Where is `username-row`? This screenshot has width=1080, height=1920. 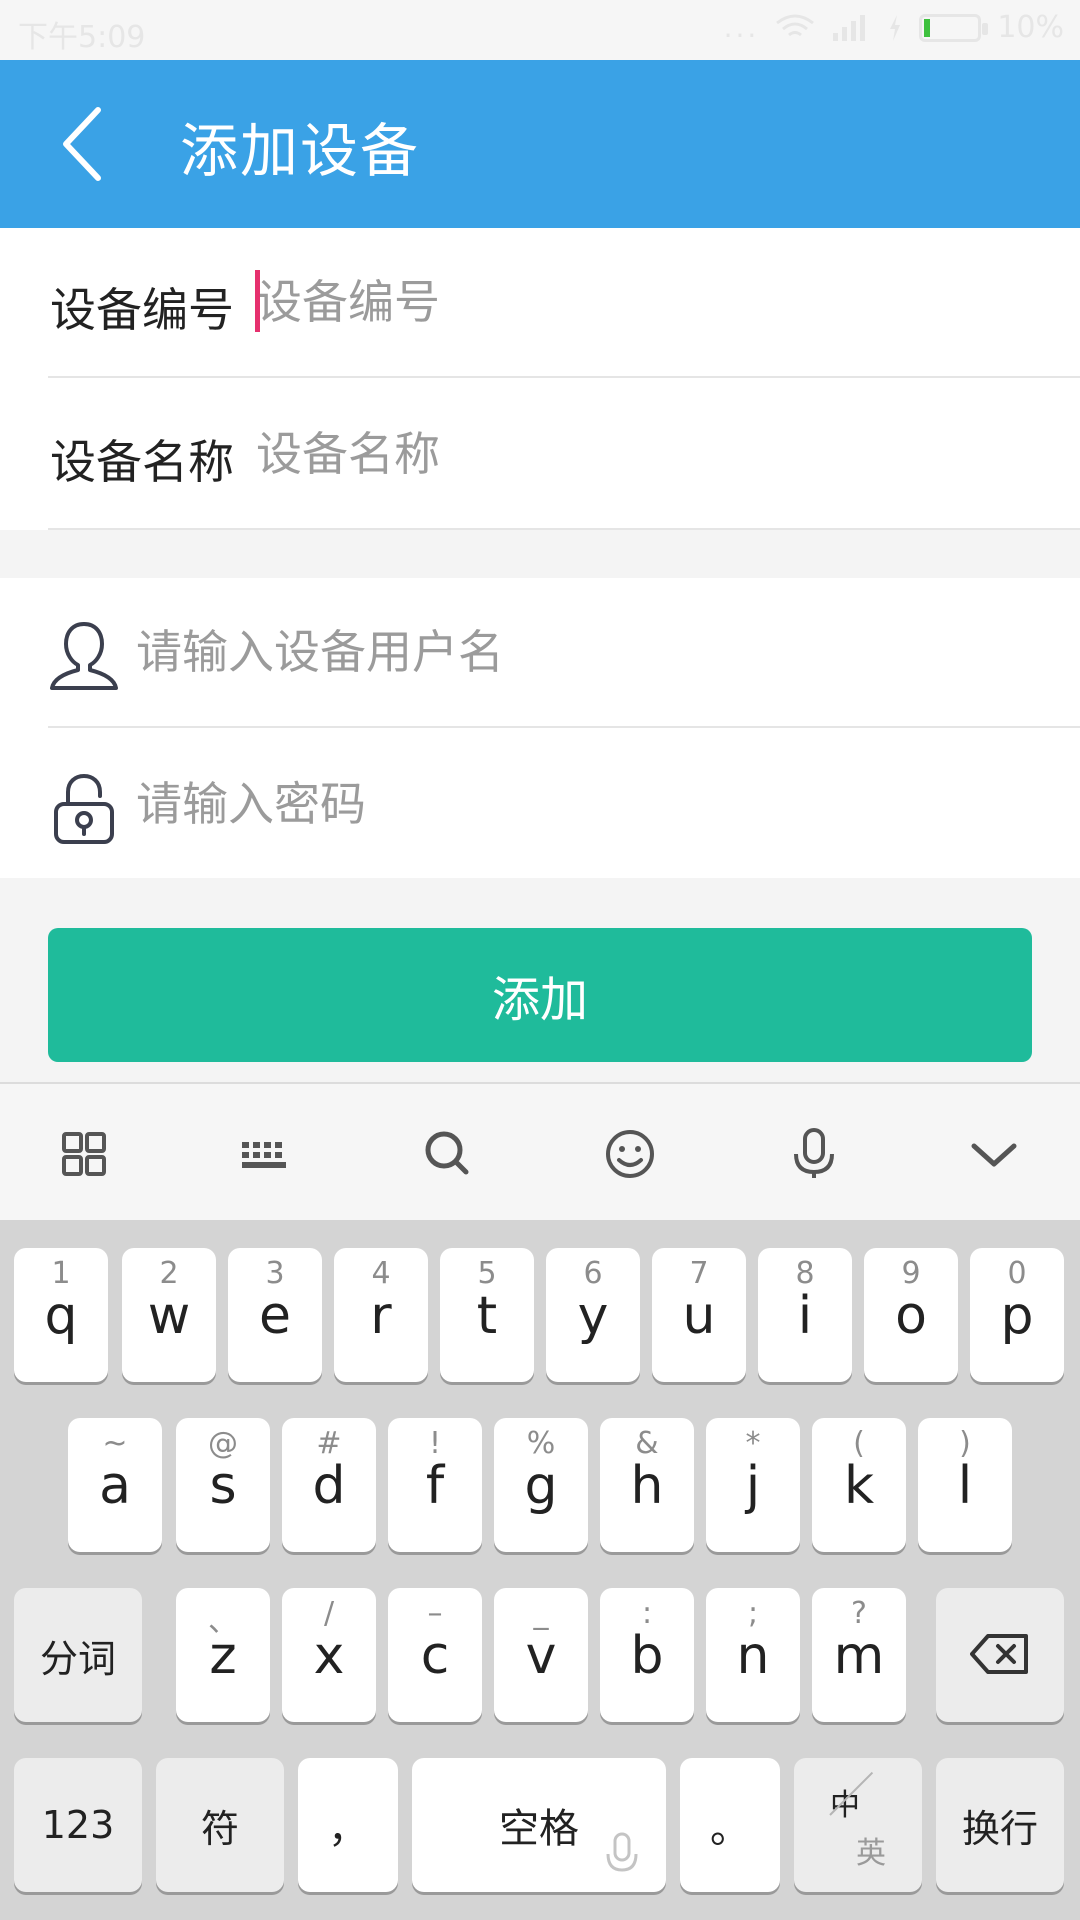 username-row is located at coordinates (540, 653).